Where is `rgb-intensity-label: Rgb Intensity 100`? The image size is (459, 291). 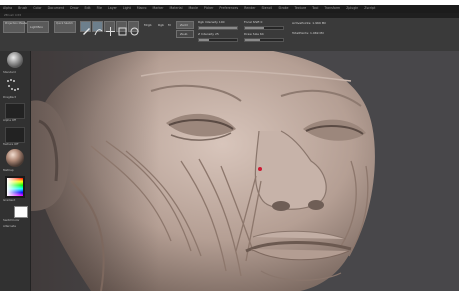 rgb-intensity-label: Rgb Intensity 100 is located at coordinates (211, 22).